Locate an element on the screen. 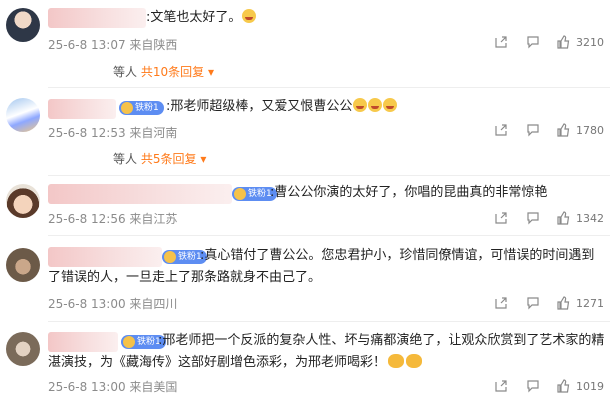 The width and height of the screenshot is (610, 403). comment-text: :邢老师超级棒，又爱又恨曹公公 is located at coordinates (376, 107).